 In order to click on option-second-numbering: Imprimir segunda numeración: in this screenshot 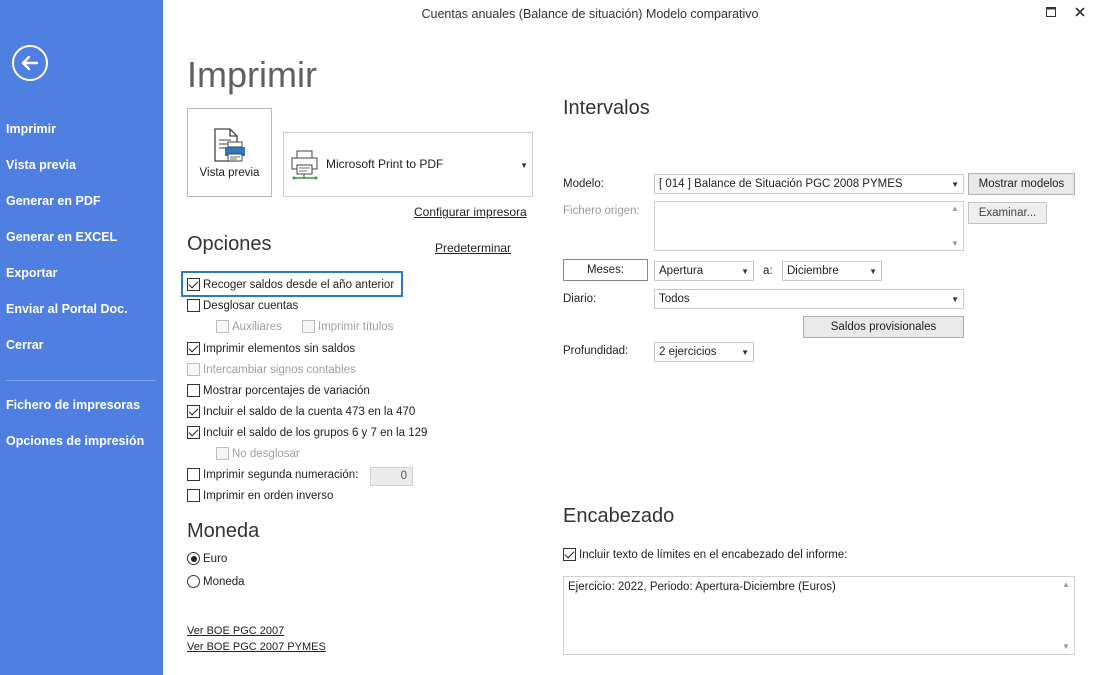, I will do `click(272, 474)`.